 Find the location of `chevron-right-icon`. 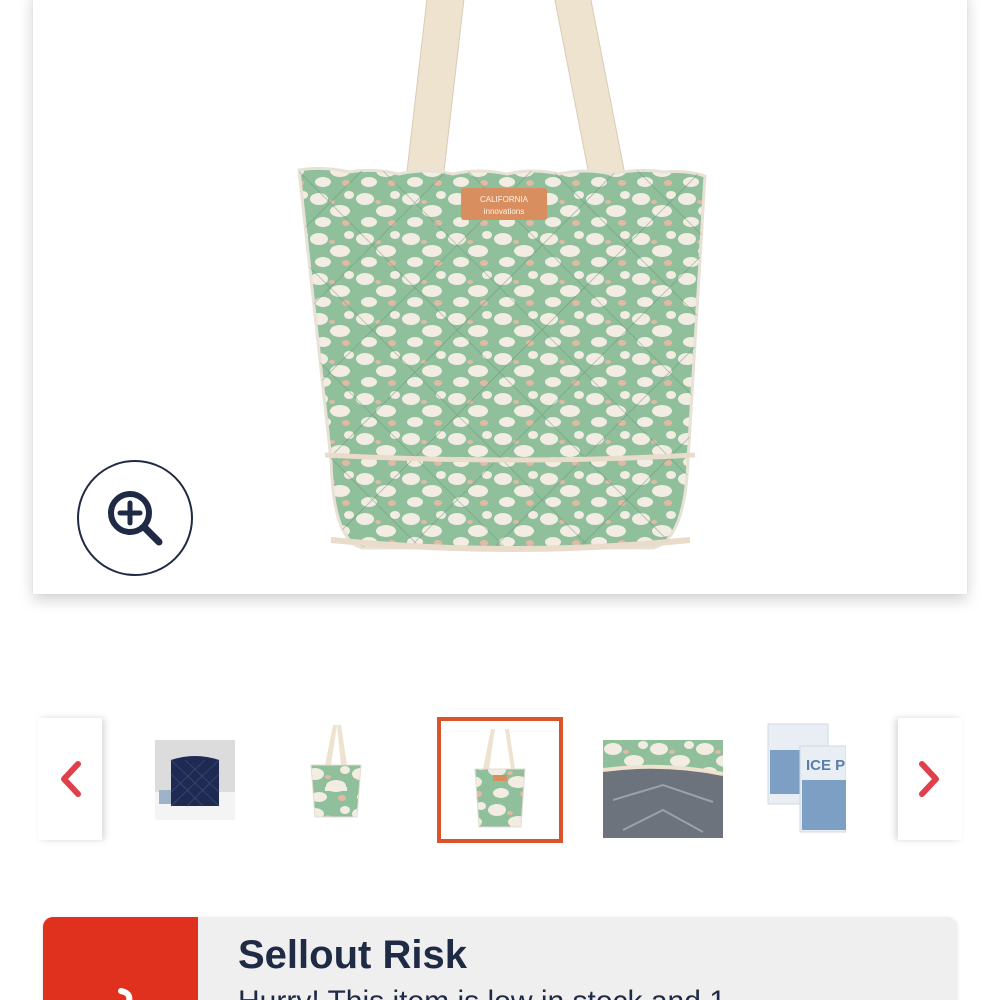

chevron-right-icon is located at coordinates (929, 779).